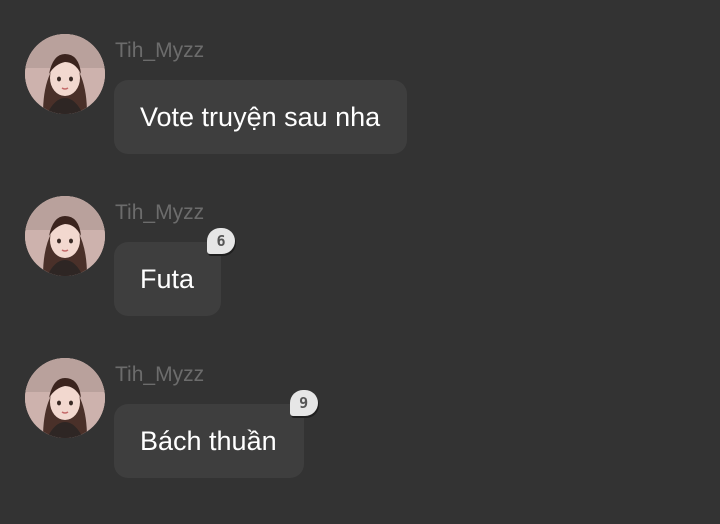  Describe the element at coordinates (208, 441) in the screenshot. I see `message-text: Bách thuần` at that location.